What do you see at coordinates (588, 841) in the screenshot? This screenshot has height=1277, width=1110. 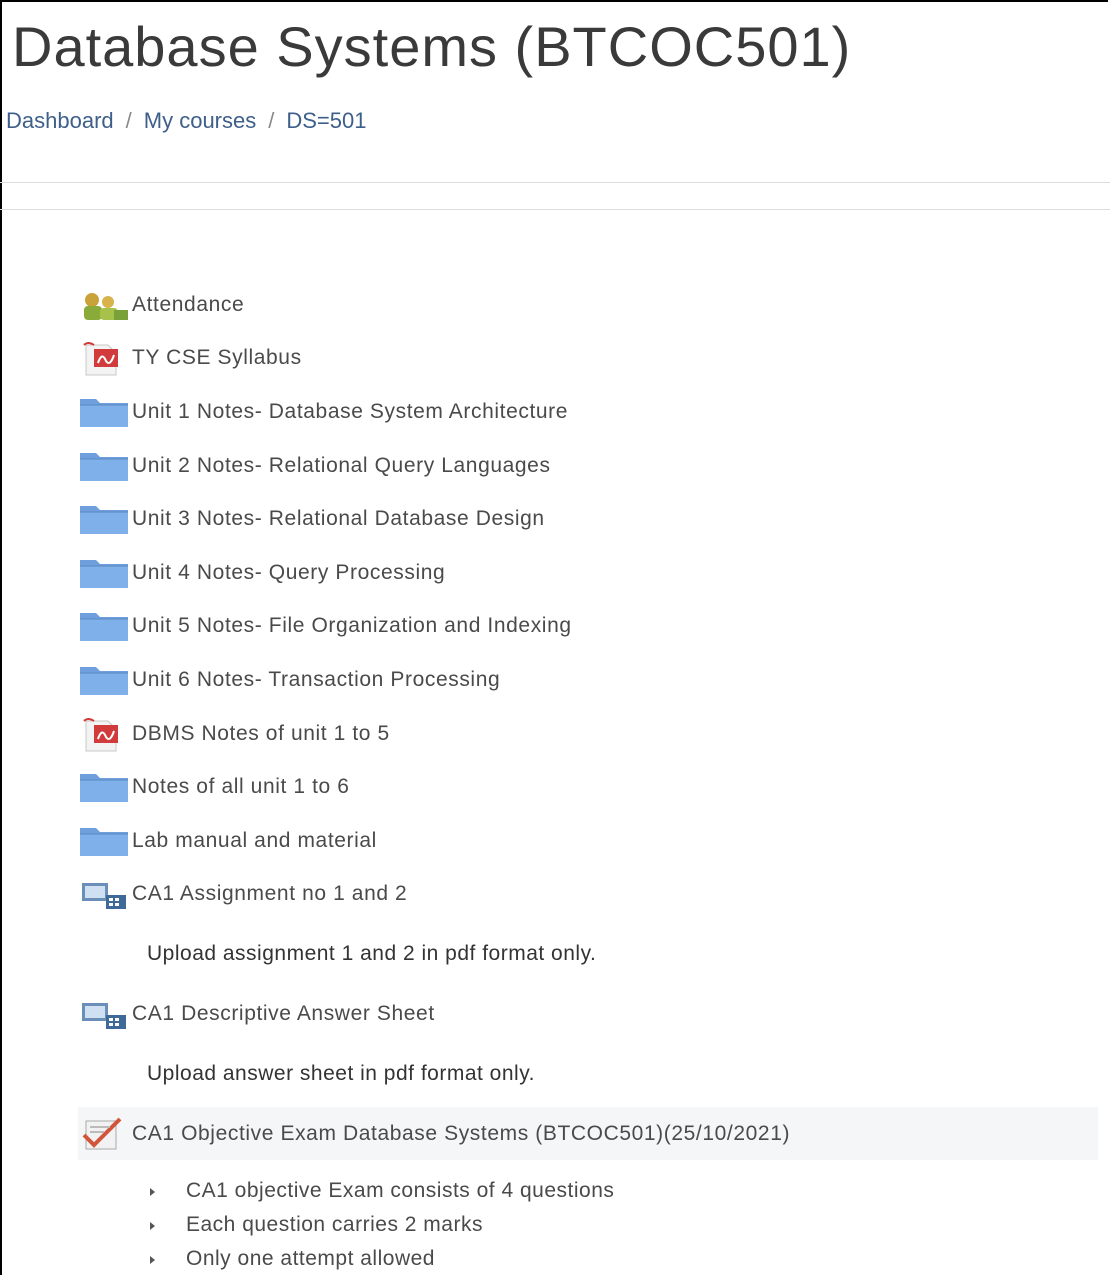 I see `activity-item: Lab manual and material` at bounding box center [588, 841].